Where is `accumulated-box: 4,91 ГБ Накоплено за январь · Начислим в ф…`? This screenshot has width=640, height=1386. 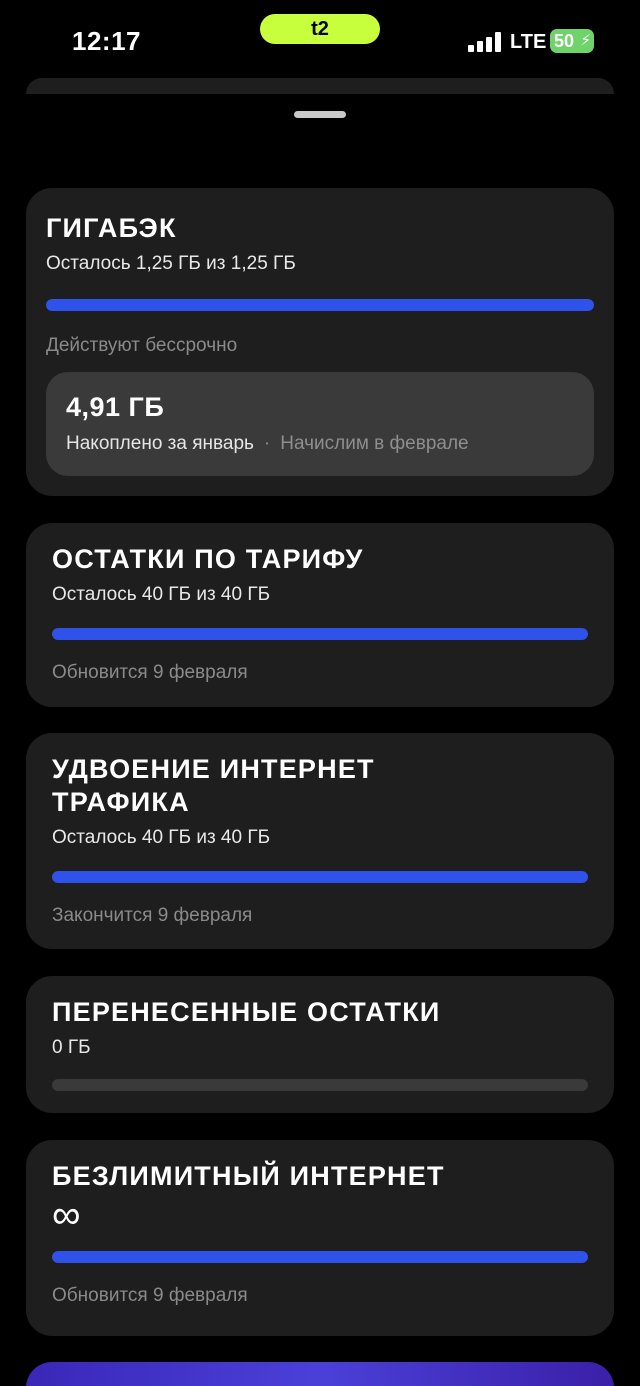
accumulated-box: 4,91 ГБ Накоплено за январь · Начислим в ф… is located at coordinates (320, 424).